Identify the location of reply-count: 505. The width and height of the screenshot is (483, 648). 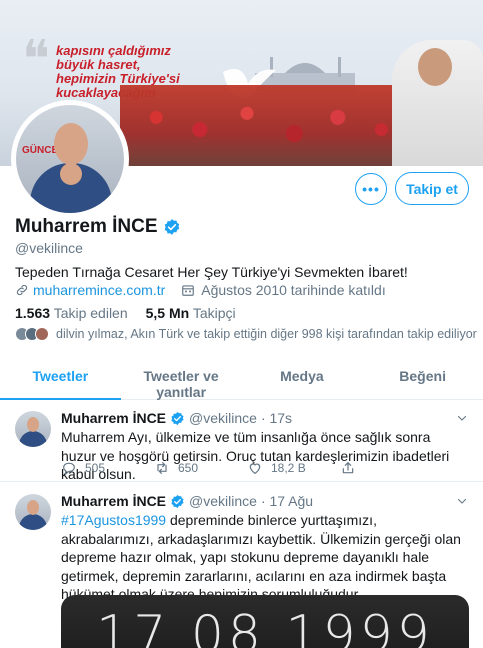
(95, 468).